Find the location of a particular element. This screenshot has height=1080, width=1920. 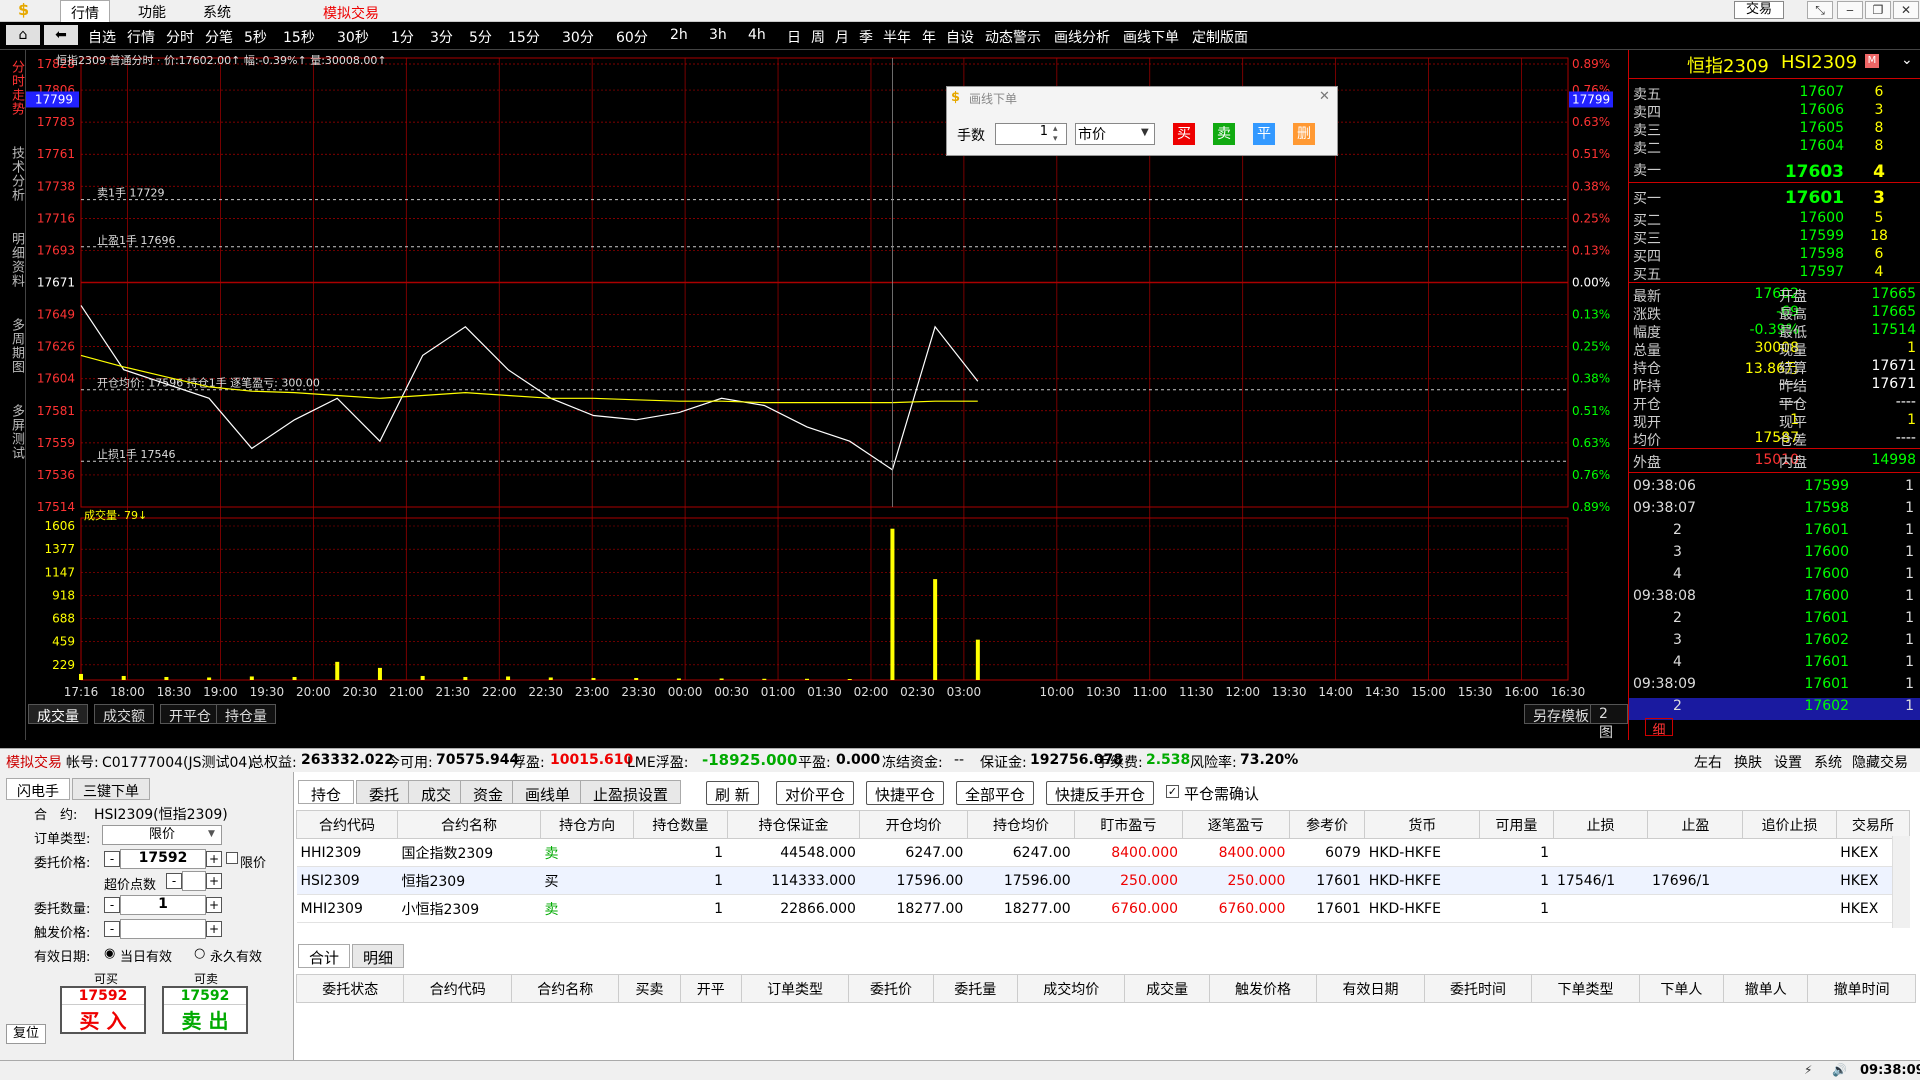

counter-close-button: 对价平仓 is located at coordinates (815, 793).